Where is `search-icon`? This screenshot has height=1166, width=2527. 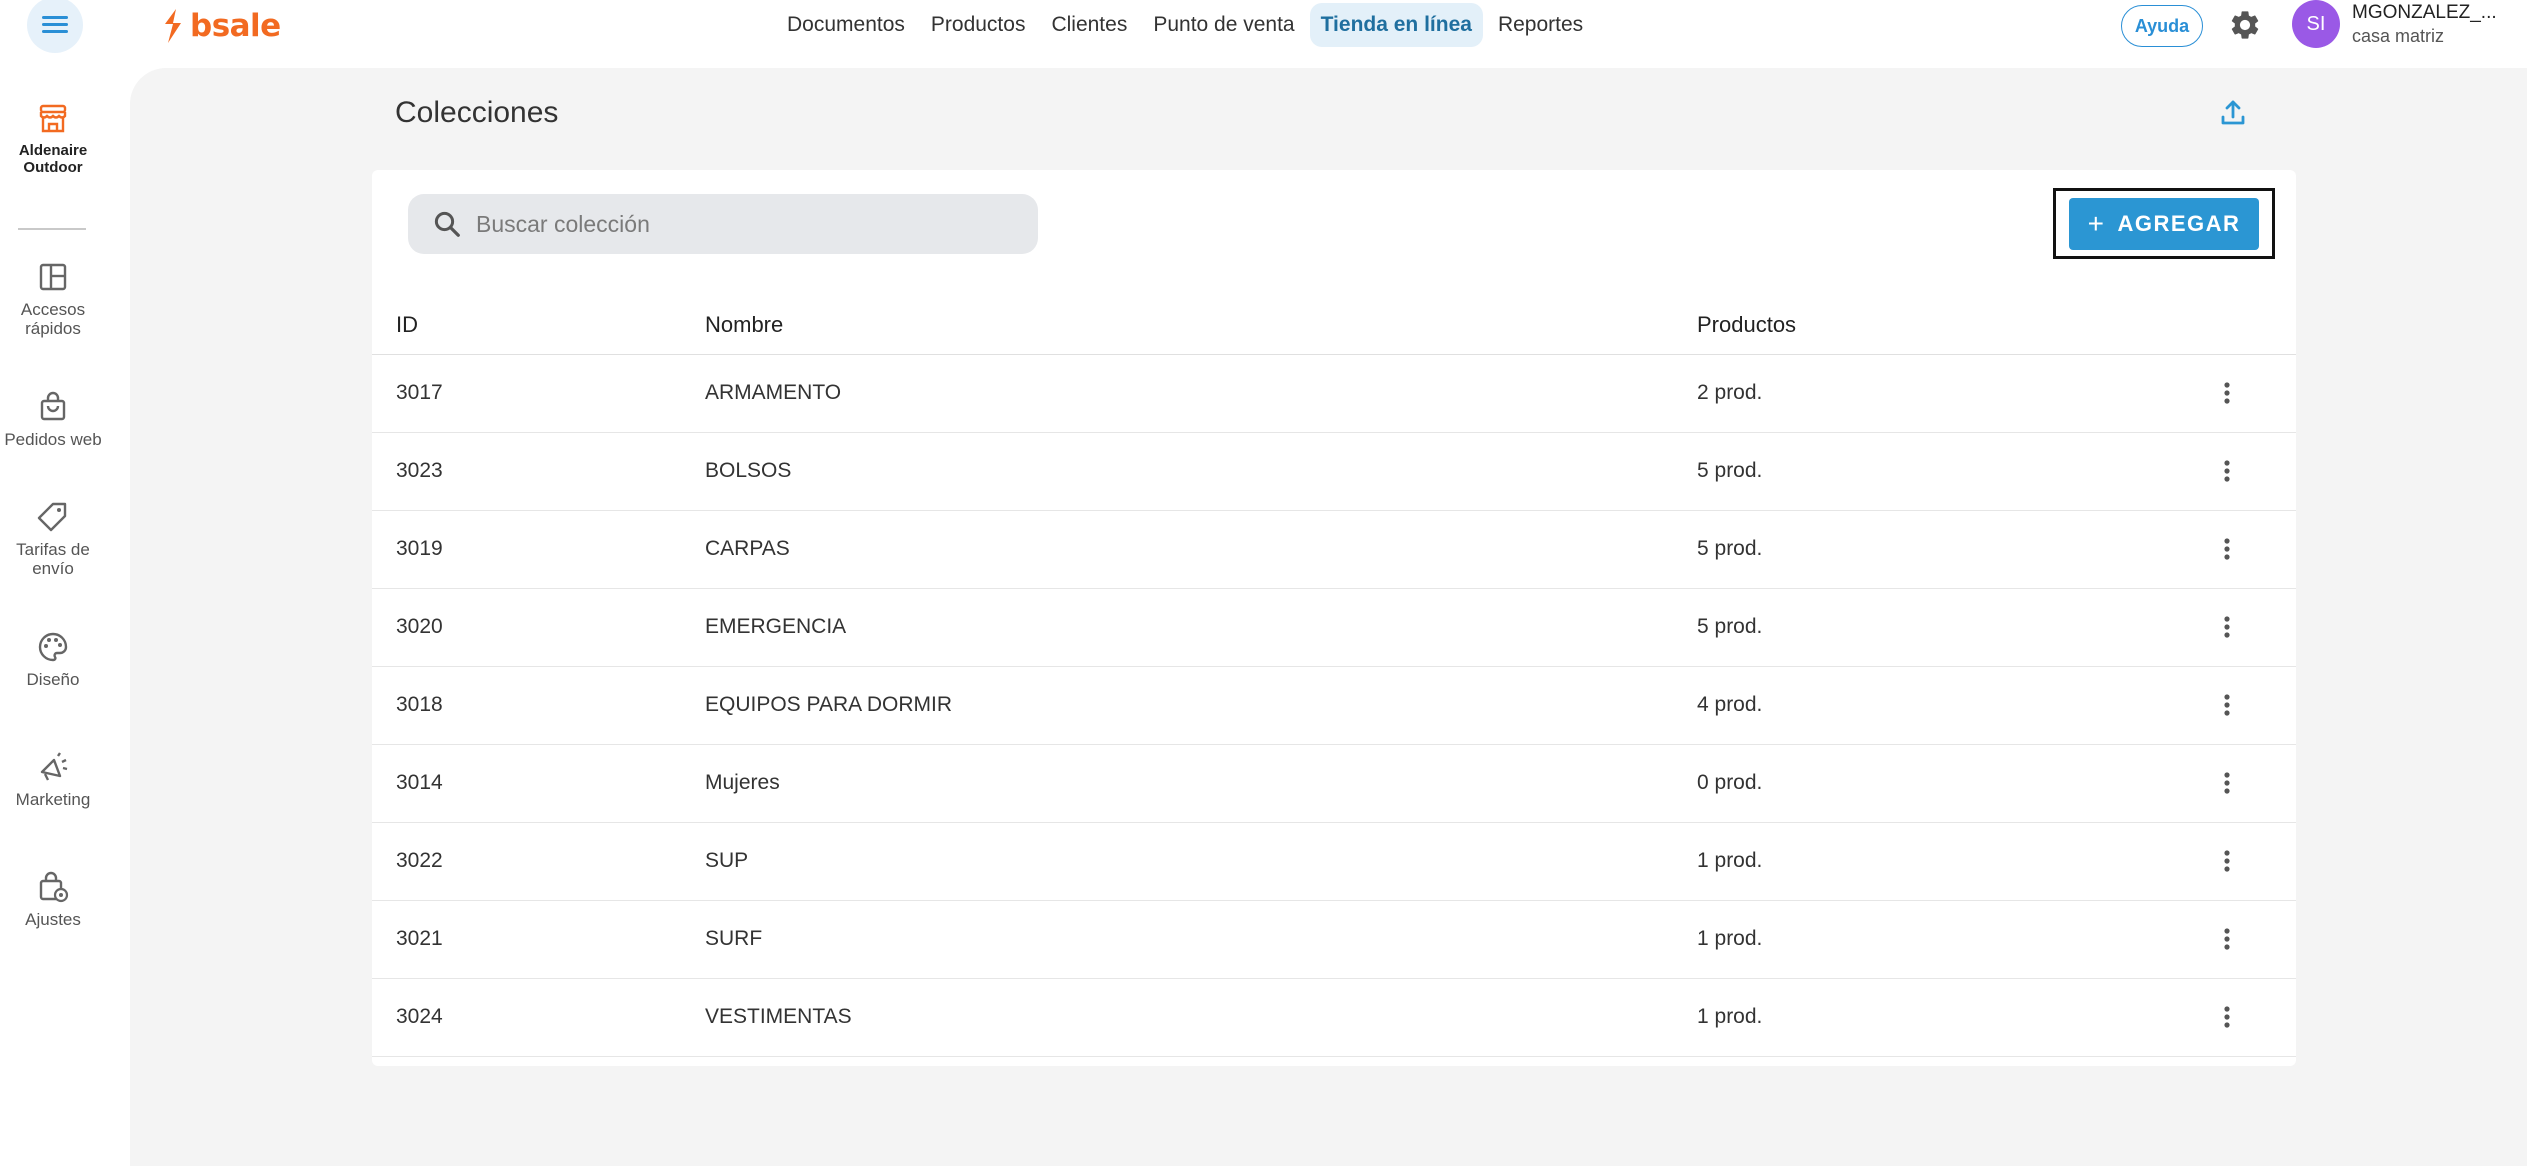 search-icon is located at coordinates (447, 224).